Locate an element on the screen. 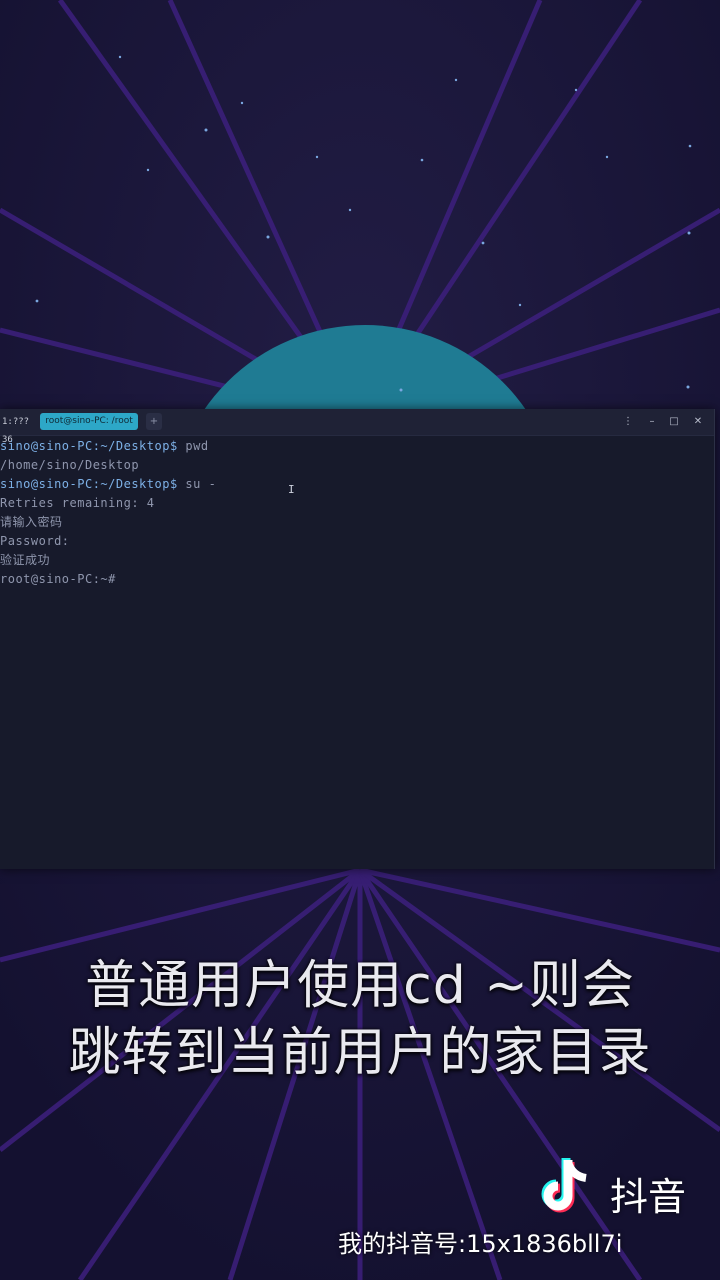 This screenshot has width=720, height=1280. new-tab-button: + is located at coordinates (154, 421).